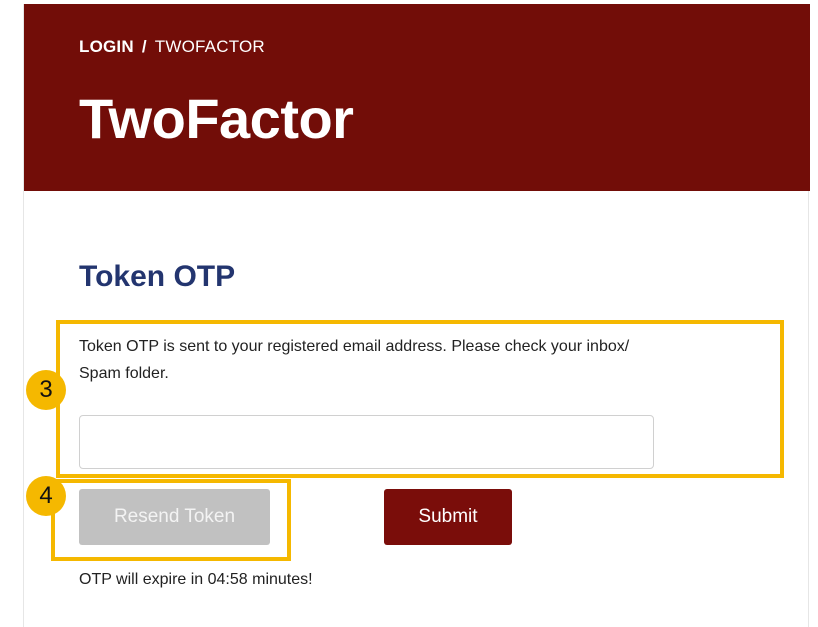 The height and width of the screenshot is (627, 818). Describe the element at coordinates (209, 46) in the screenshot. I see `breadcrumb-current: TWOFACTOR` at that location.